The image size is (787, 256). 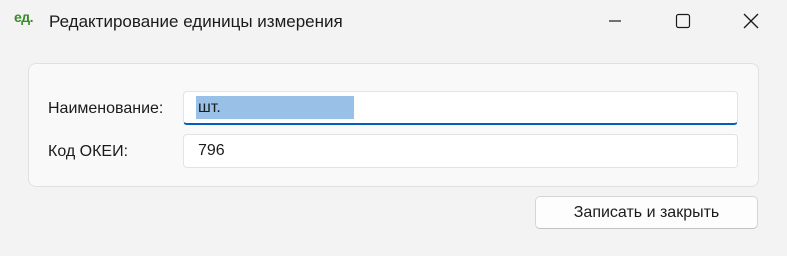 I want to click on name-input: шт., so click(x=460, y=108).